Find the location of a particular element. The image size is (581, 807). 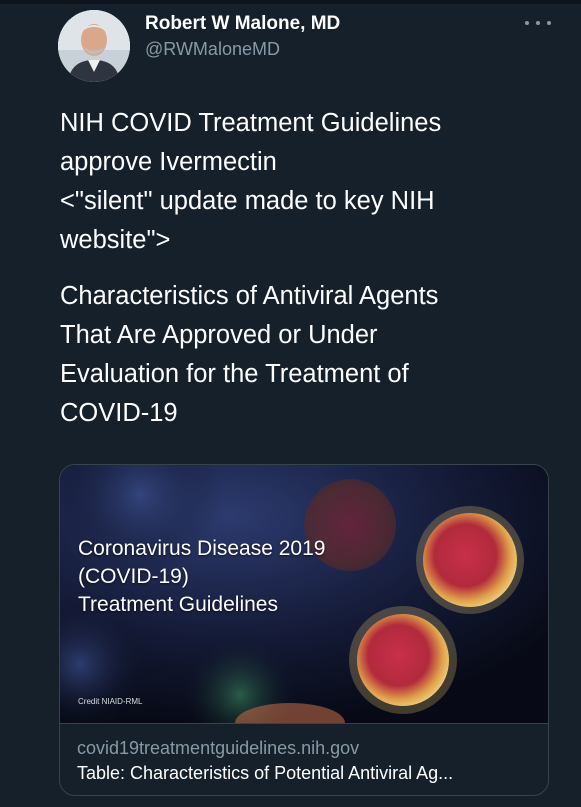

card-domain: covid19treatmentguidelines.nih.gov is located at coordinates (218, 748).